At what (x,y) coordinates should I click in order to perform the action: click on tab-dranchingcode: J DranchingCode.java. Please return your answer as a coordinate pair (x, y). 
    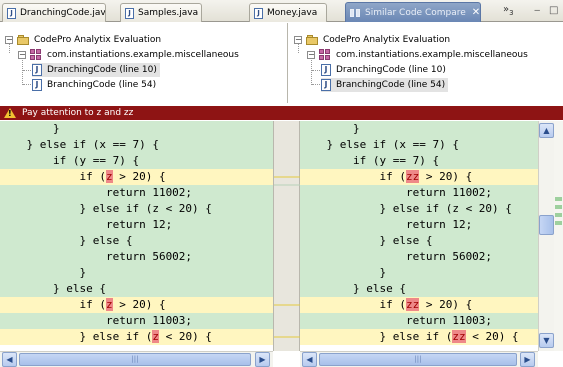
    Looking at the image, I should click on (54, 12).